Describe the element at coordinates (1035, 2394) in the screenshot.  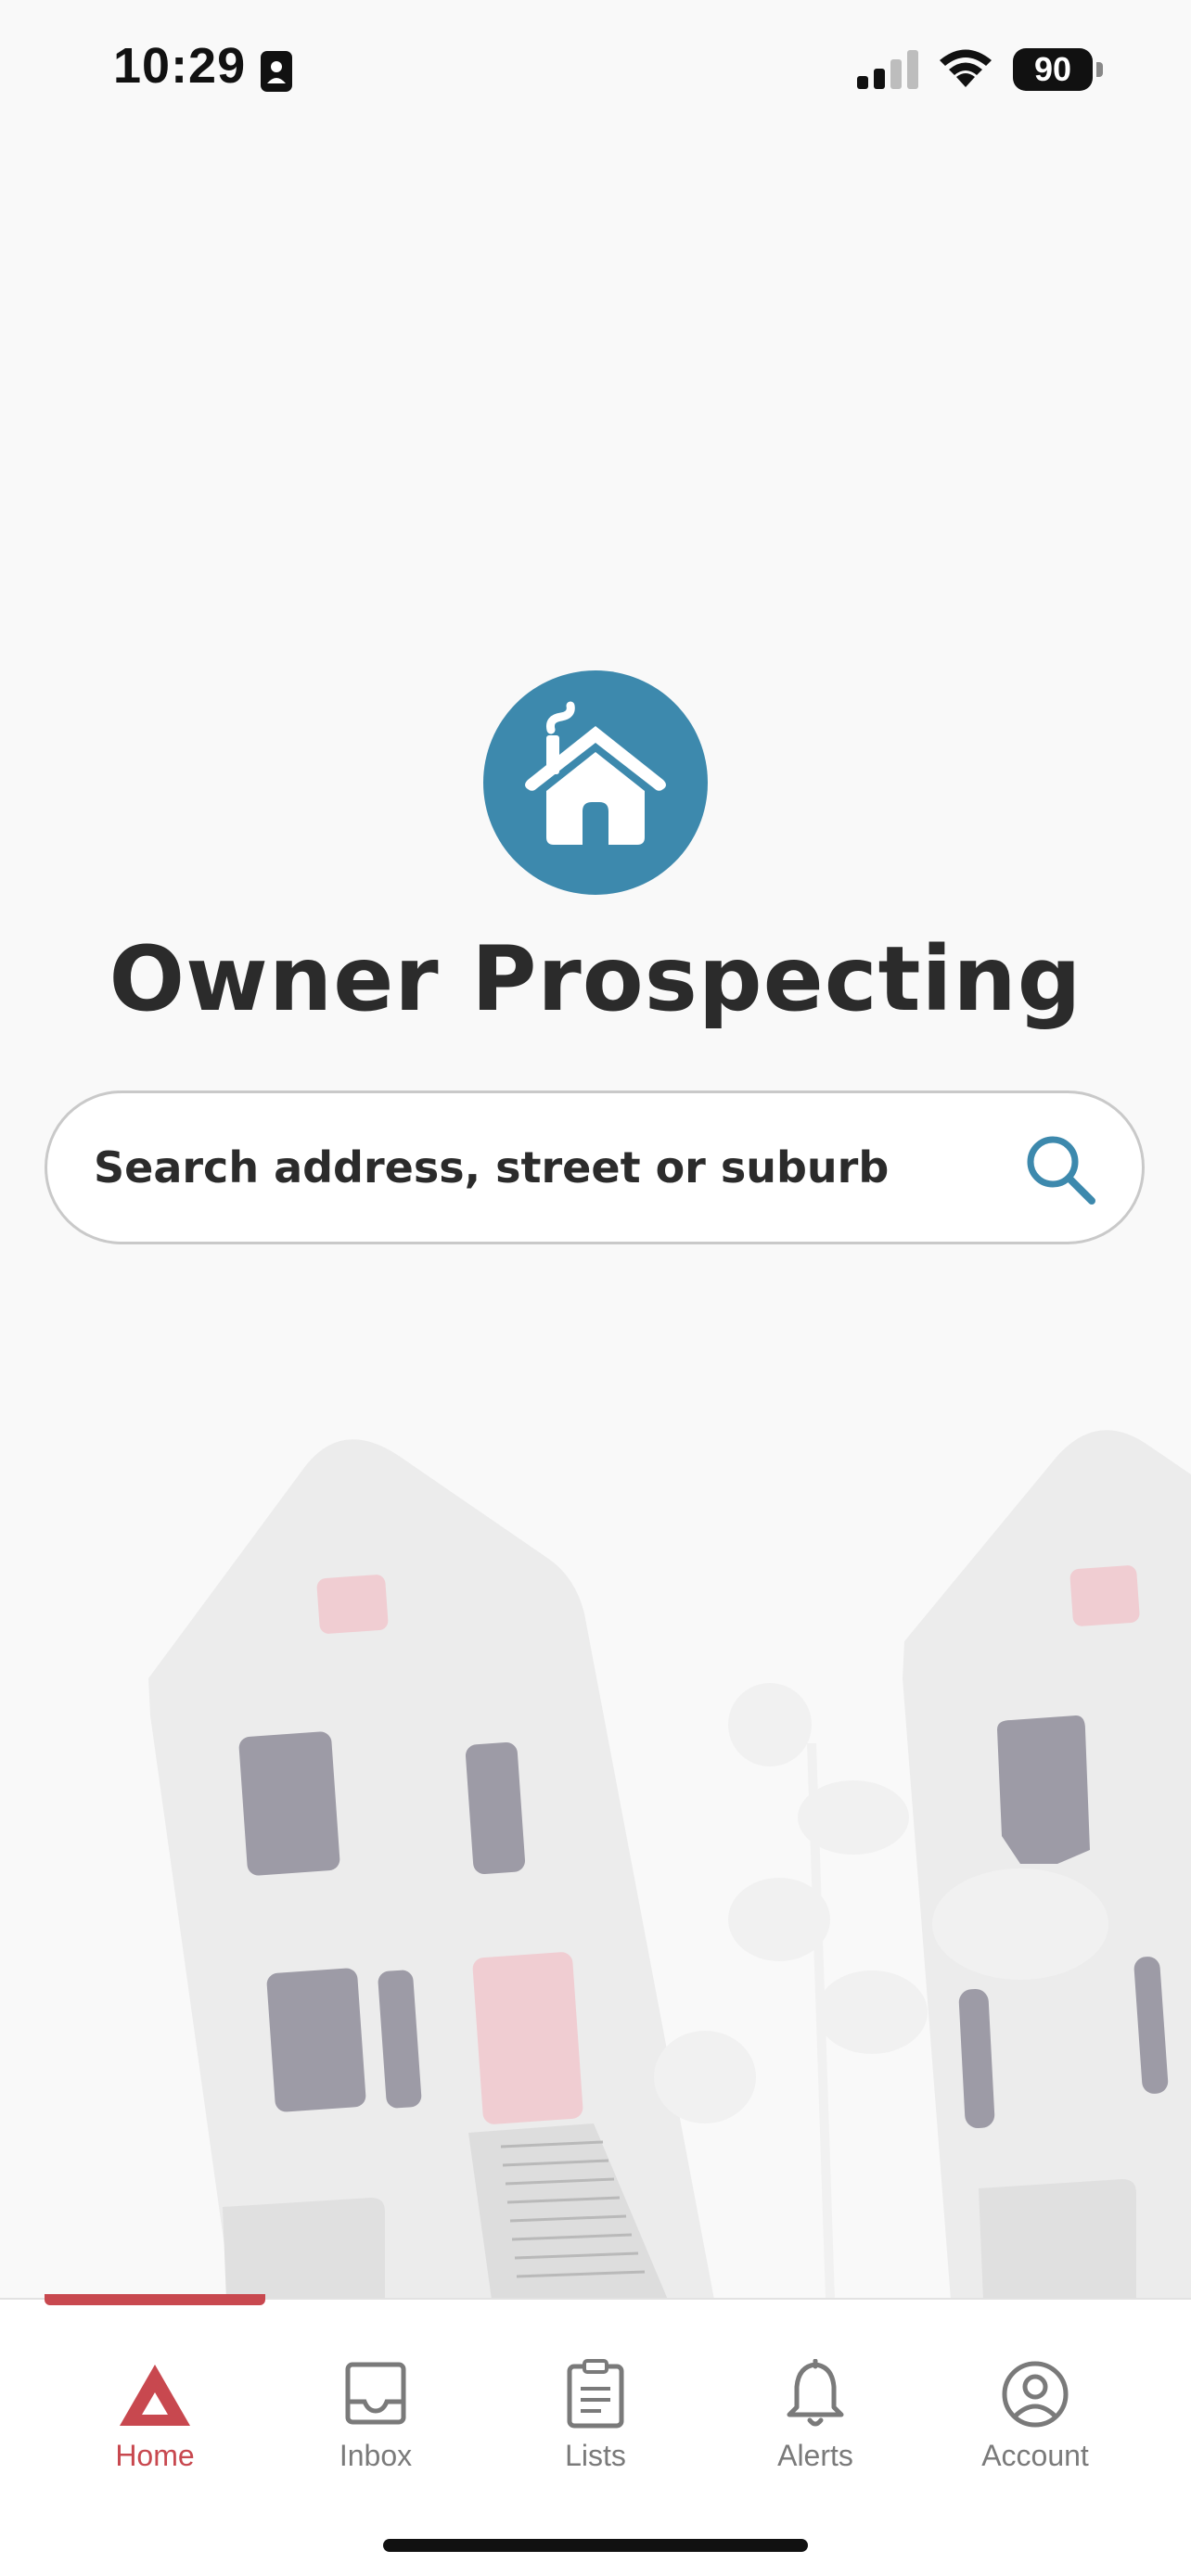
I see `account-circle-icon` at that location.